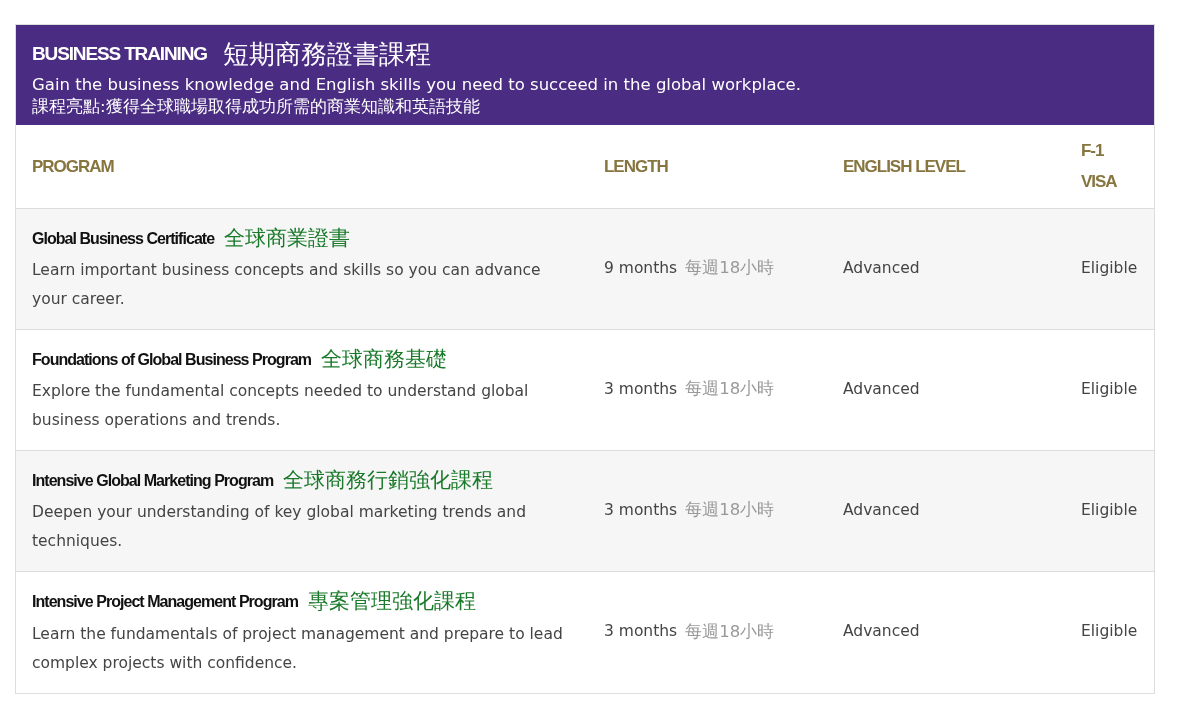  I want to click on program-name-chinese: 全球商業證書, so click(287, 238).